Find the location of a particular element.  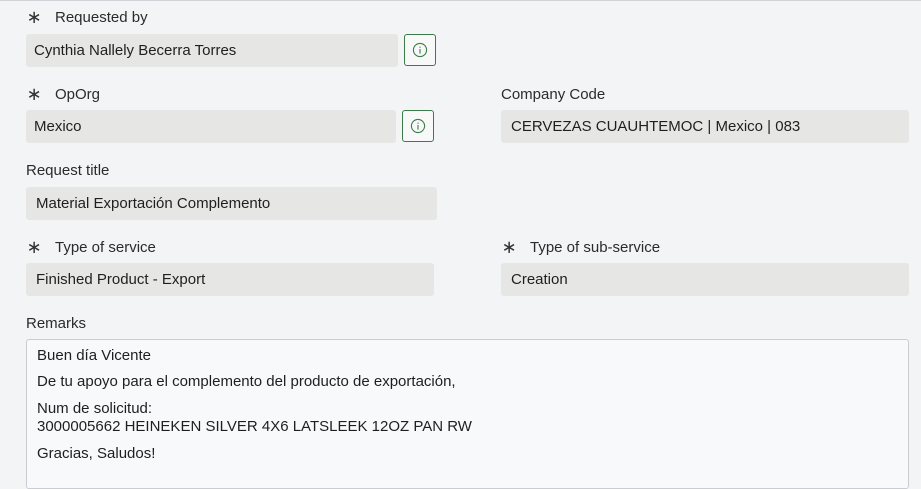

requested-by-field: Cynthia Nallely Becerra Torres is located at coordinates (212, 50).